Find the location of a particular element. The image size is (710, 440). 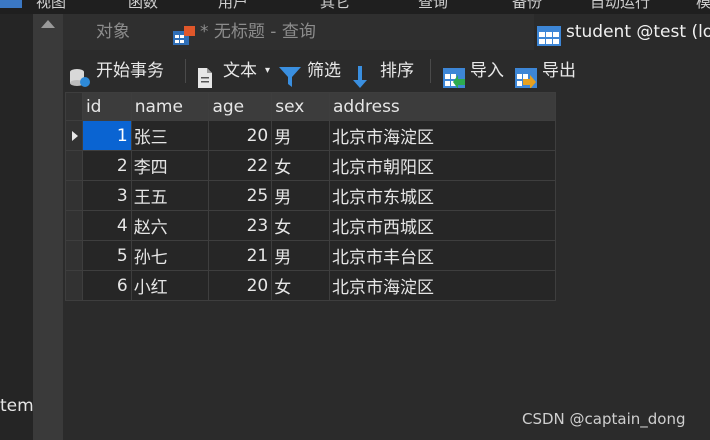

table-row: 4 赵六 23 女 北京市西城区 is located at coordinates (310, 225).